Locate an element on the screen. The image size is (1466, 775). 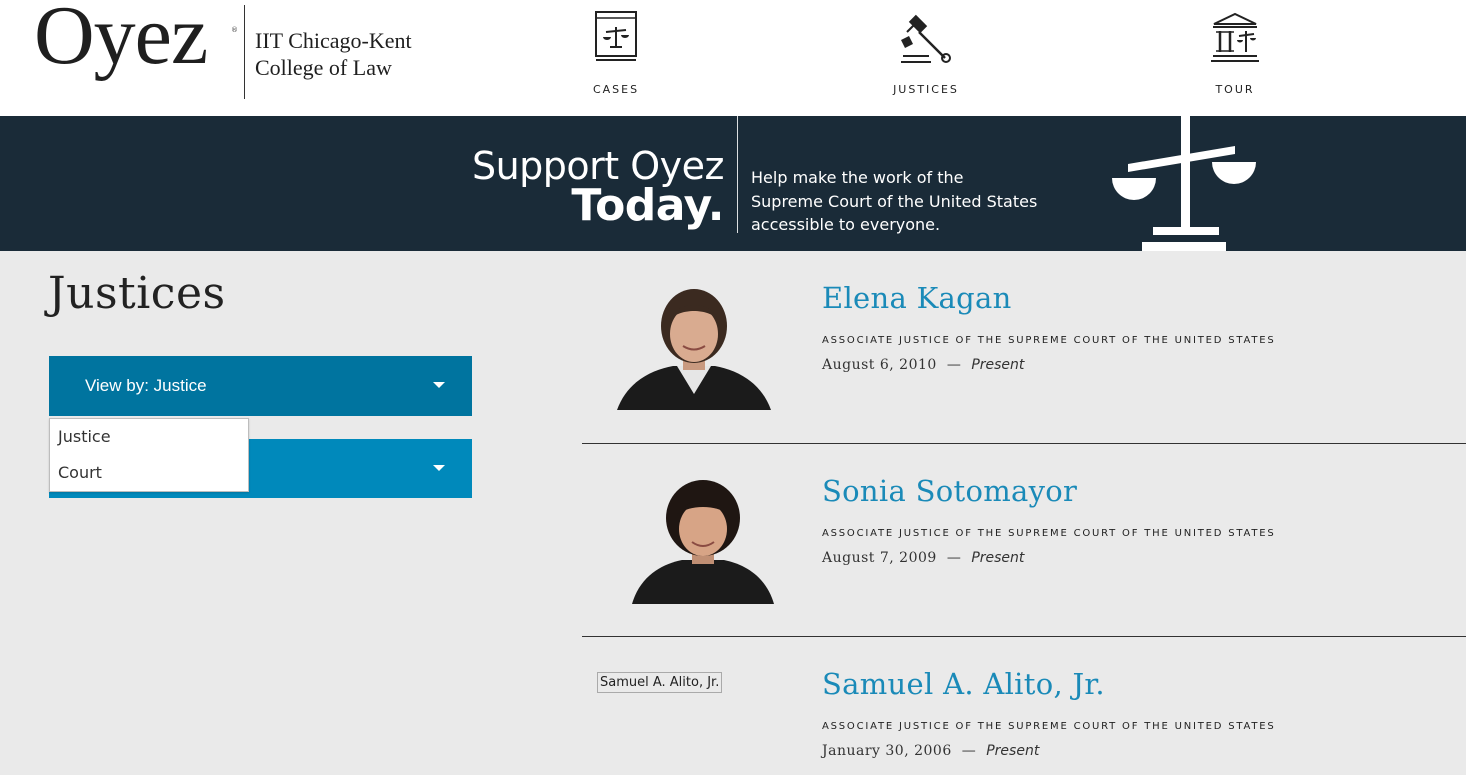
justice-tenure: August 7, 2009 — Present is located at coordinates (923, 558).